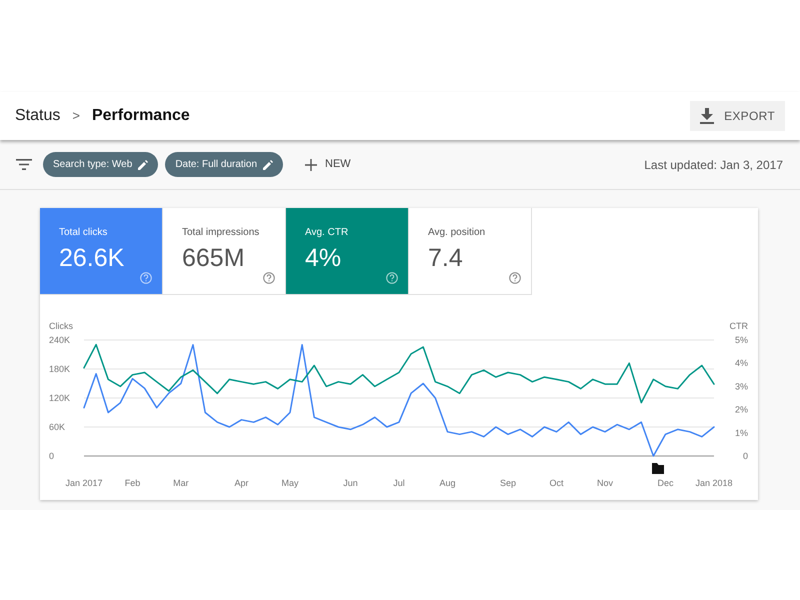 Image resolution: width=800 pixels, height=600 pixels. I want to click on tick-label: Nov, so click(604, 483).